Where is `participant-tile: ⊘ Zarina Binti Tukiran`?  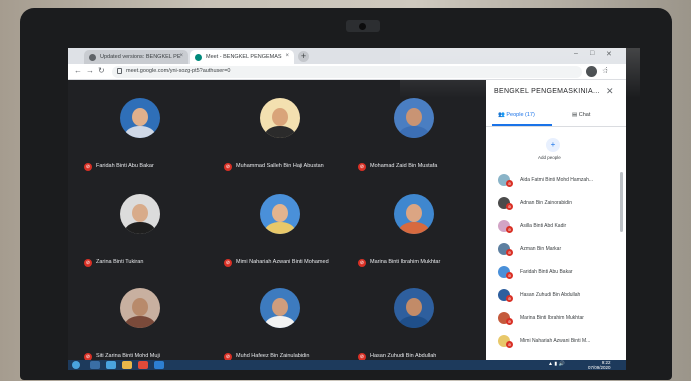 participant-tile: ⊘ Zarina Binti Tukiran is located at coordinates (140, 230).